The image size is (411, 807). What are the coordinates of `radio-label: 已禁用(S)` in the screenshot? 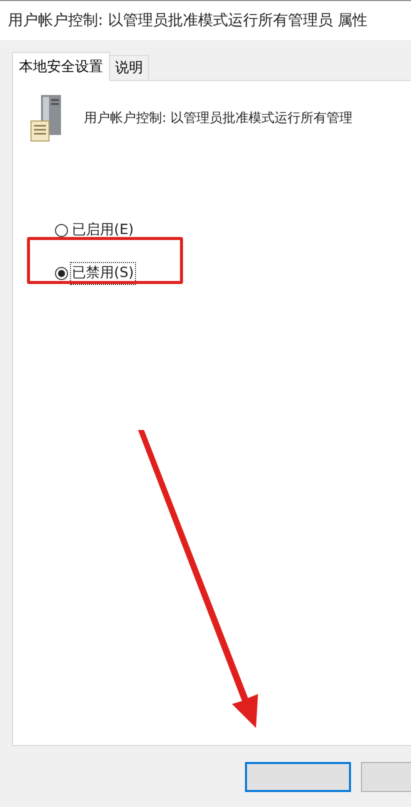 It's located at (103, 273).